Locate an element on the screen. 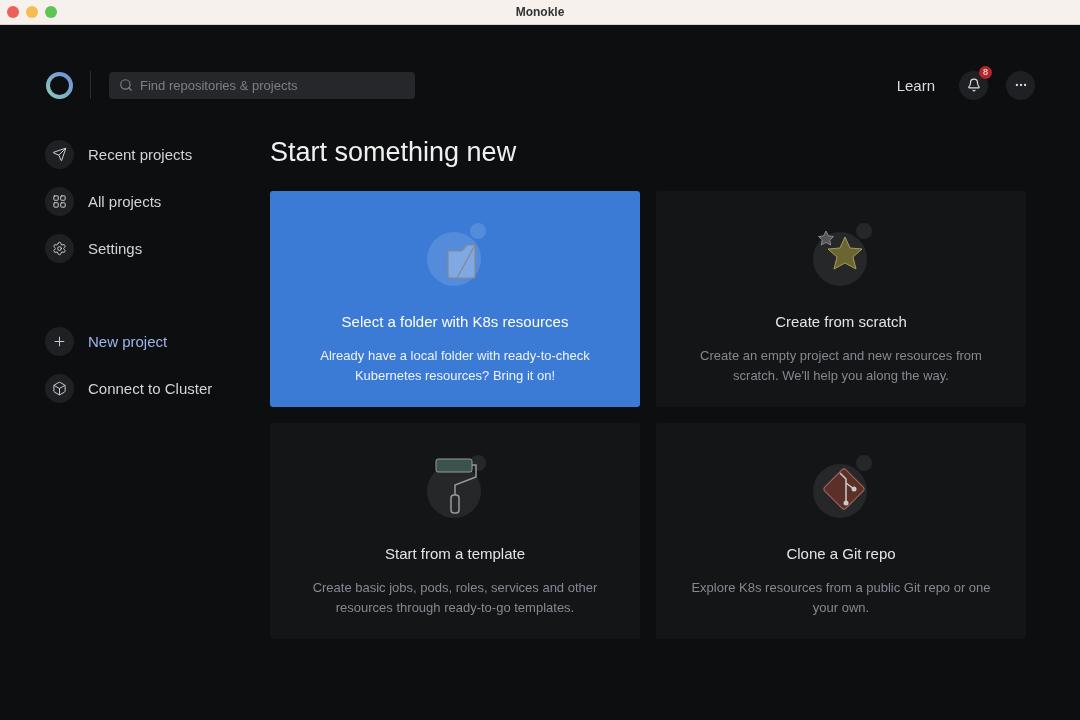 This screenshot has width=1080, height=720. sidebar-item: Recent projects is located at coordinates (157, 154).